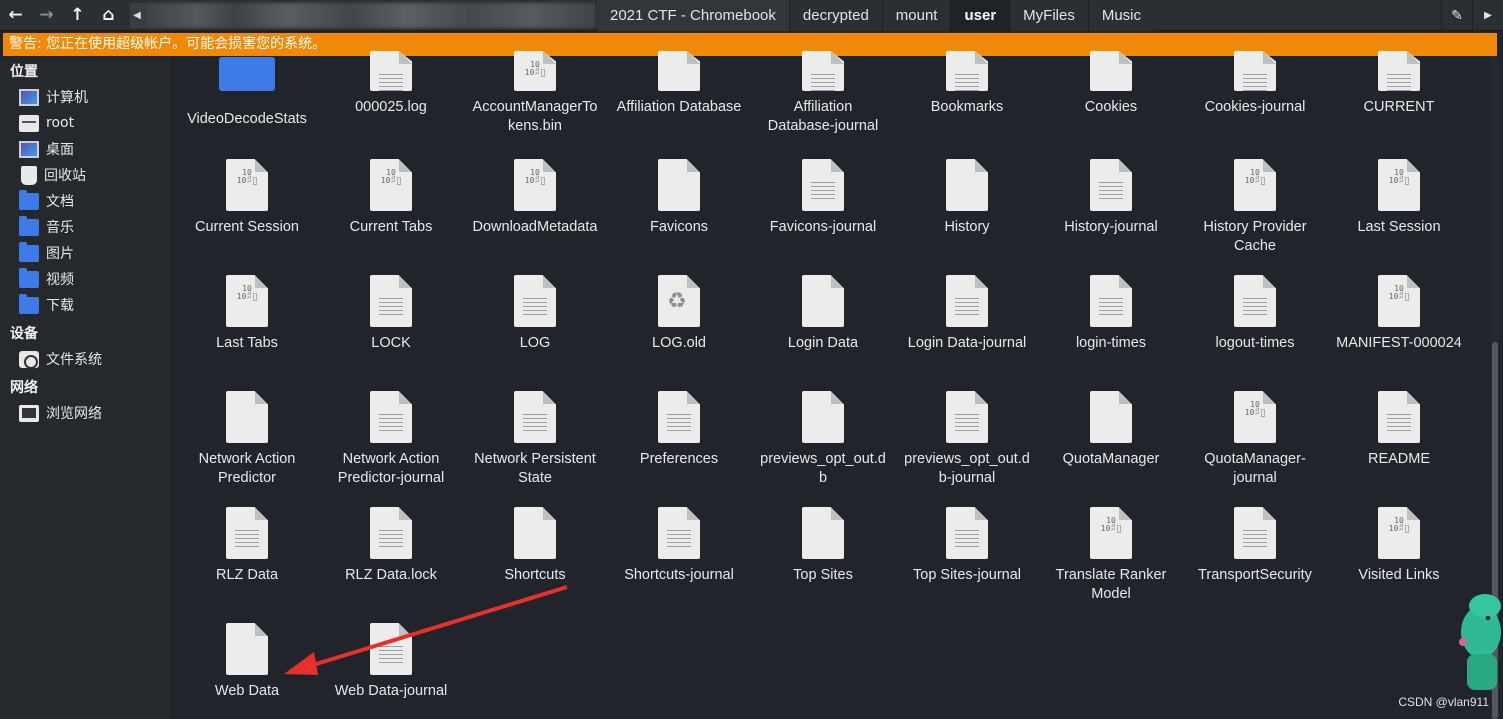  Describe the element at coordinates (535, 116) in the screenshot. I see `file-name: AccountManagerTo kens.bin` at that location.